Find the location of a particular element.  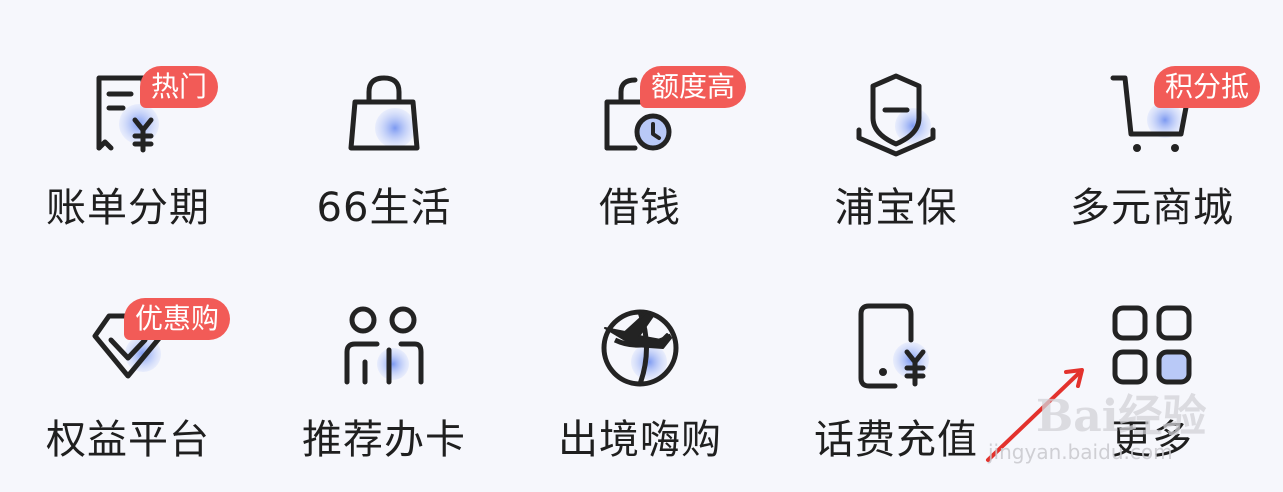

people-icon is located at coordinates (384, 345).